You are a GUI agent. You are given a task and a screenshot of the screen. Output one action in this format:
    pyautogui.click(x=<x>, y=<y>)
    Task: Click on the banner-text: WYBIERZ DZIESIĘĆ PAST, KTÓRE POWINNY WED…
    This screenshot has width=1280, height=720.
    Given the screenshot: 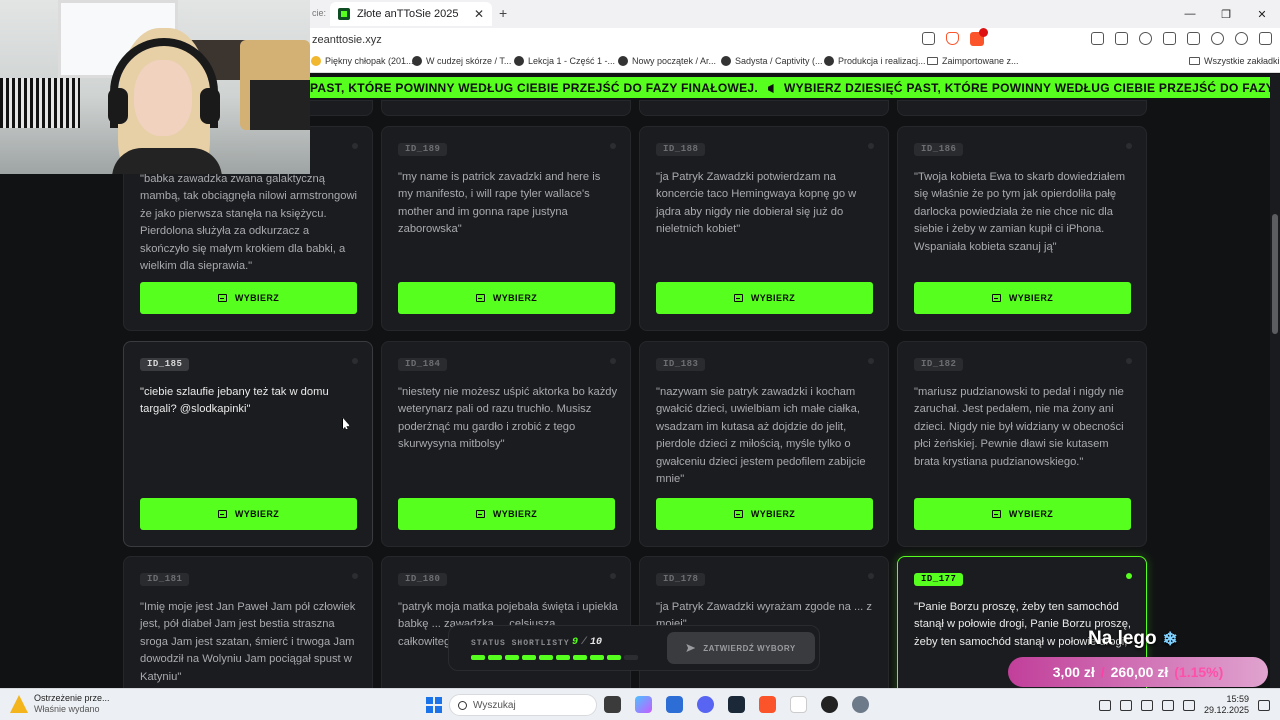 What is the action you would take?
    pyautogui.click(x=1032, y=88)
    